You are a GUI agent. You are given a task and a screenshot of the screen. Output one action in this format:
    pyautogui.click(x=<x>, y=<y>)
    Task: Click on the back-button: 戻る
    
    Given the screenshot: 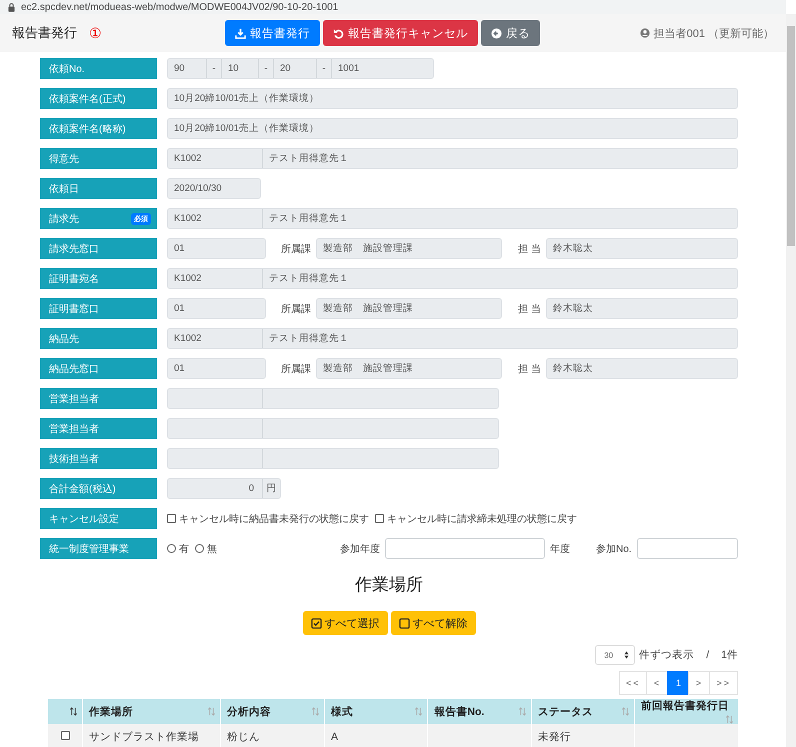 What is the action you would take?
    pyautogui.click(x=510, y=33)
    